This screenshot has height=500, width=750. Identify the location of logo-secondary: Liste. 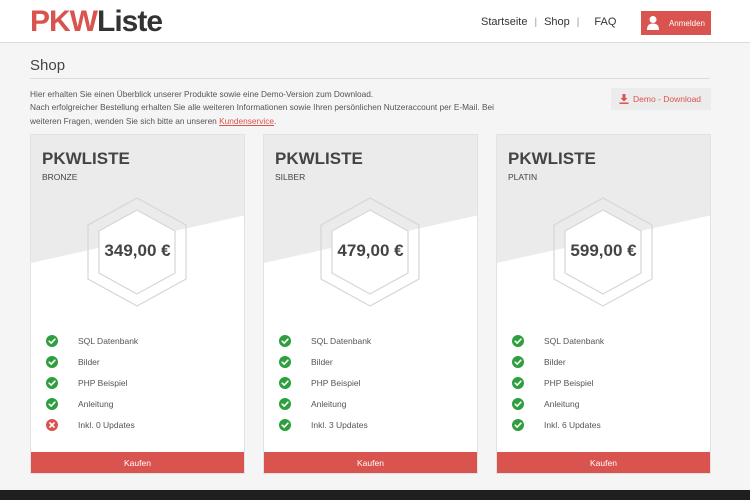
(130, 21).